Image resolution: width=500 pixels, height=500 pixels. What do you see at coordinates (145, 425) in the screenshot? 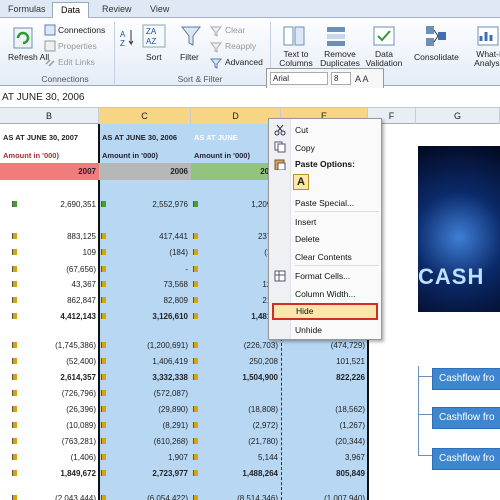
I see `cell-c-row-13: (8,291)` at bounding box center [145, 425].